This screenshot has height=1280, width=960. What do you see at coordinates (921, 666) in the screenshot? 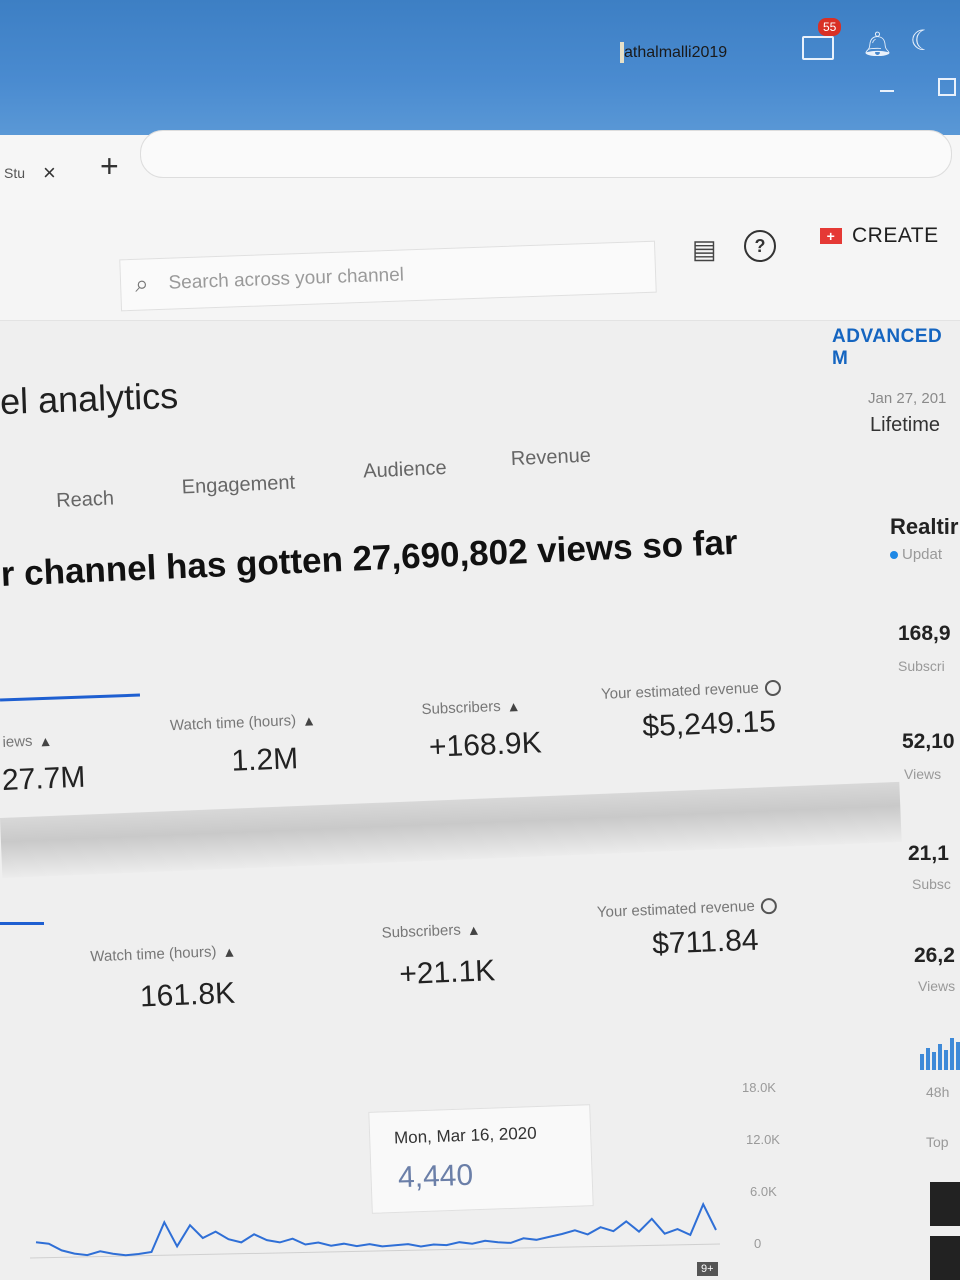
I see `realtime-subscribers-label: Subscri` at bounding box center [921, 666].